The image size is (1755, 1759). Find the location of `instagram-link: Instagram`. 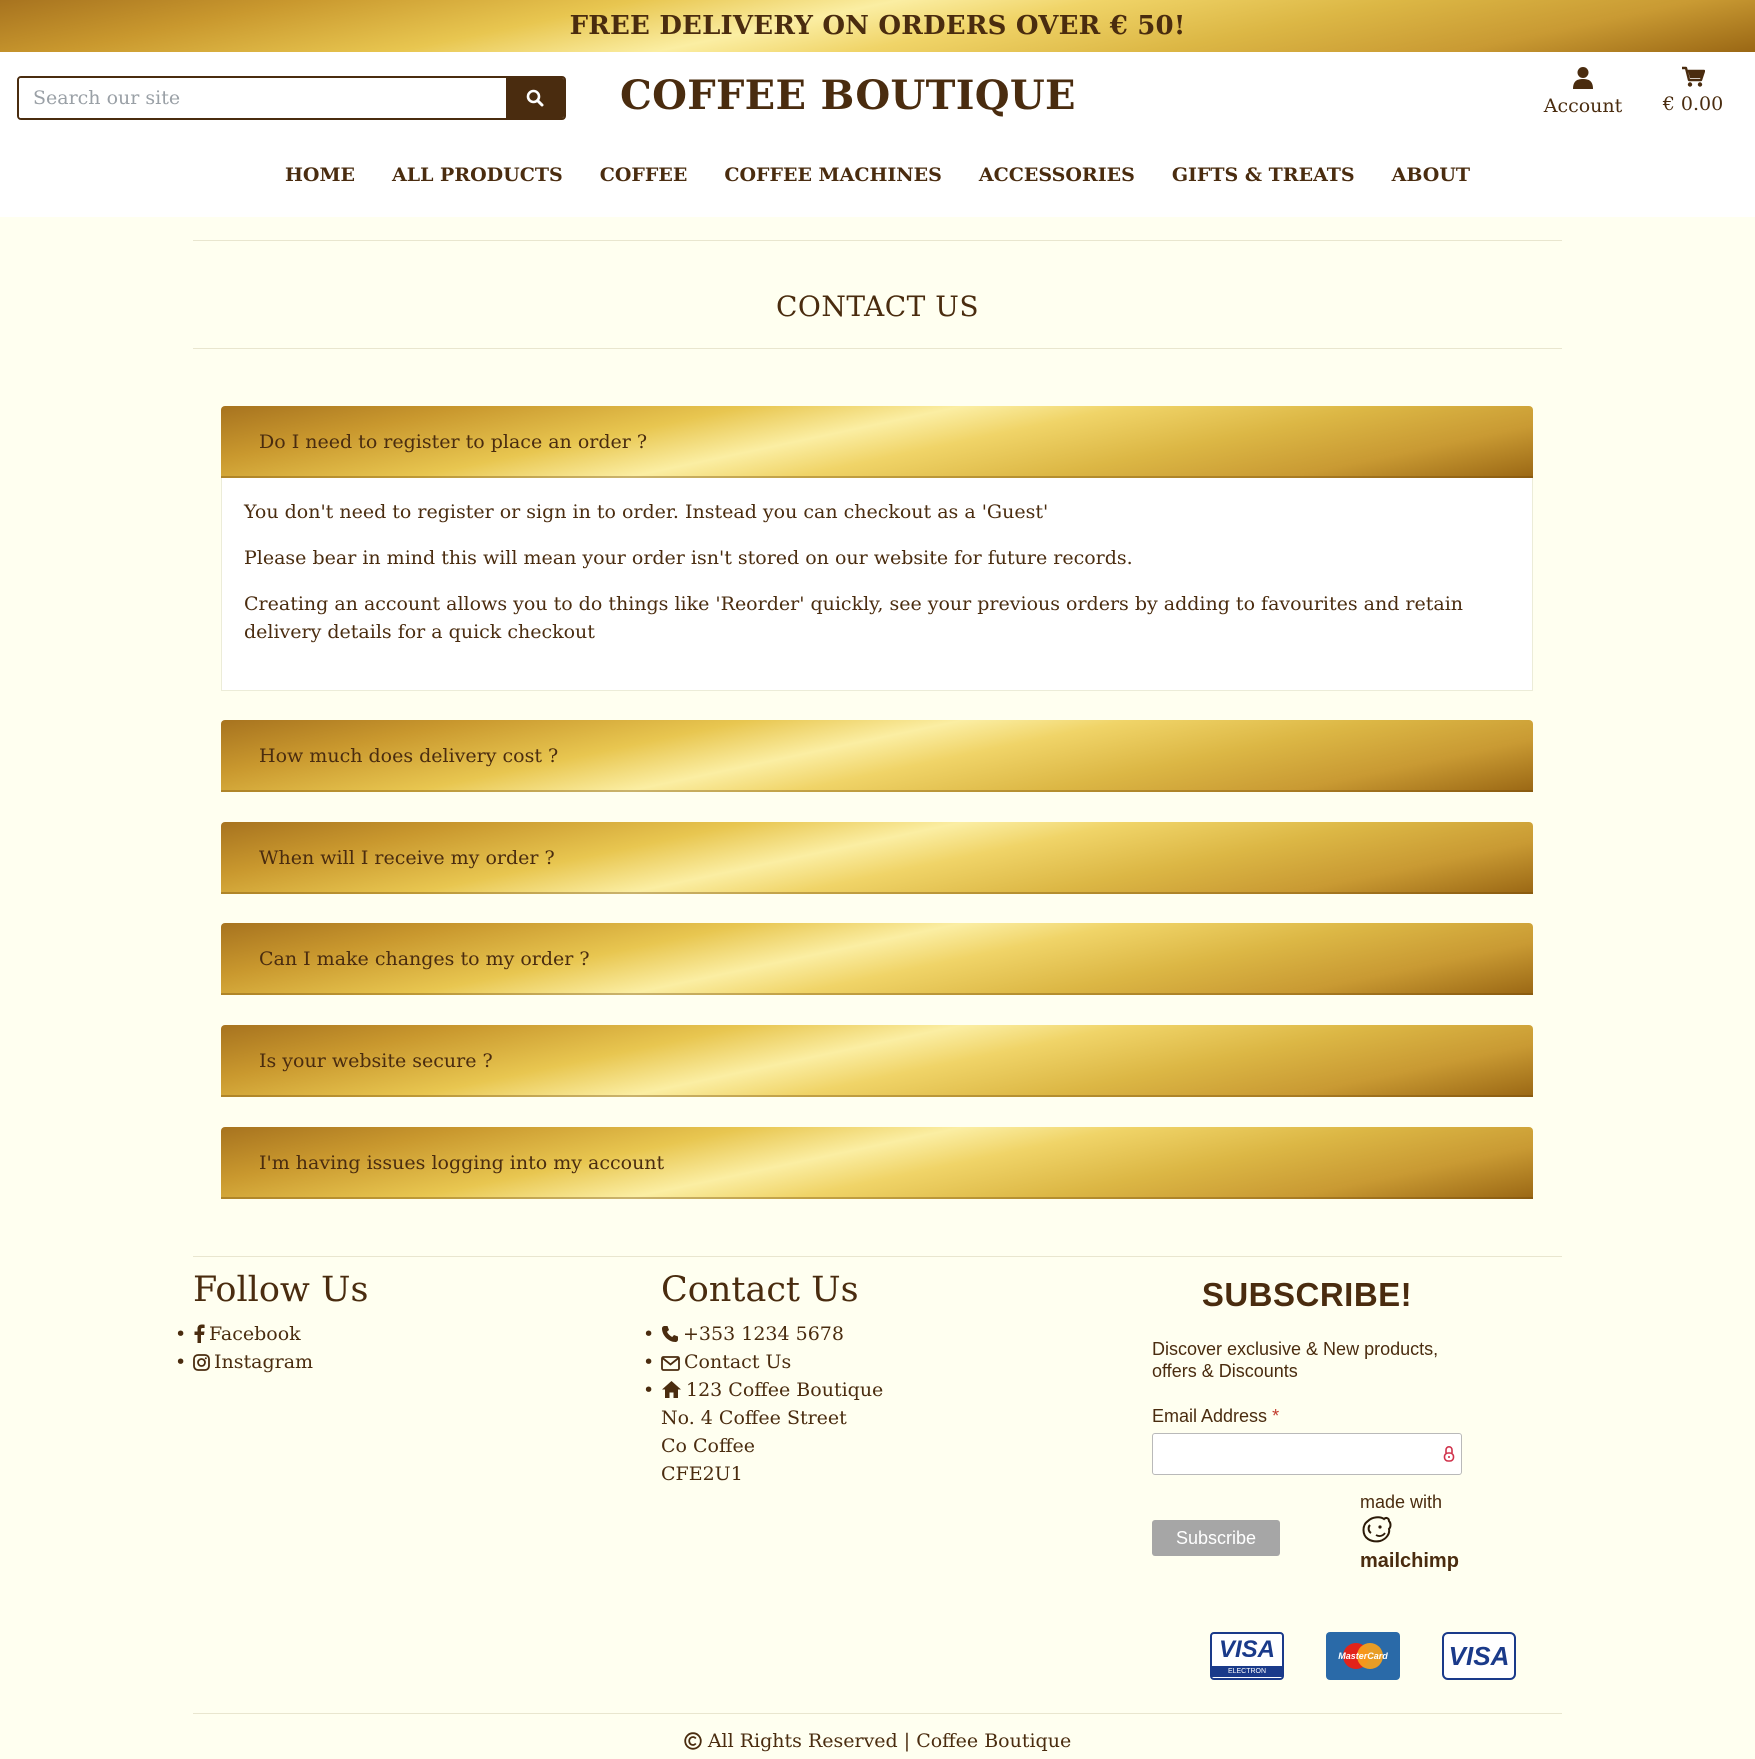

instagram-link: Instagram is located at coordinates (271, 1362).